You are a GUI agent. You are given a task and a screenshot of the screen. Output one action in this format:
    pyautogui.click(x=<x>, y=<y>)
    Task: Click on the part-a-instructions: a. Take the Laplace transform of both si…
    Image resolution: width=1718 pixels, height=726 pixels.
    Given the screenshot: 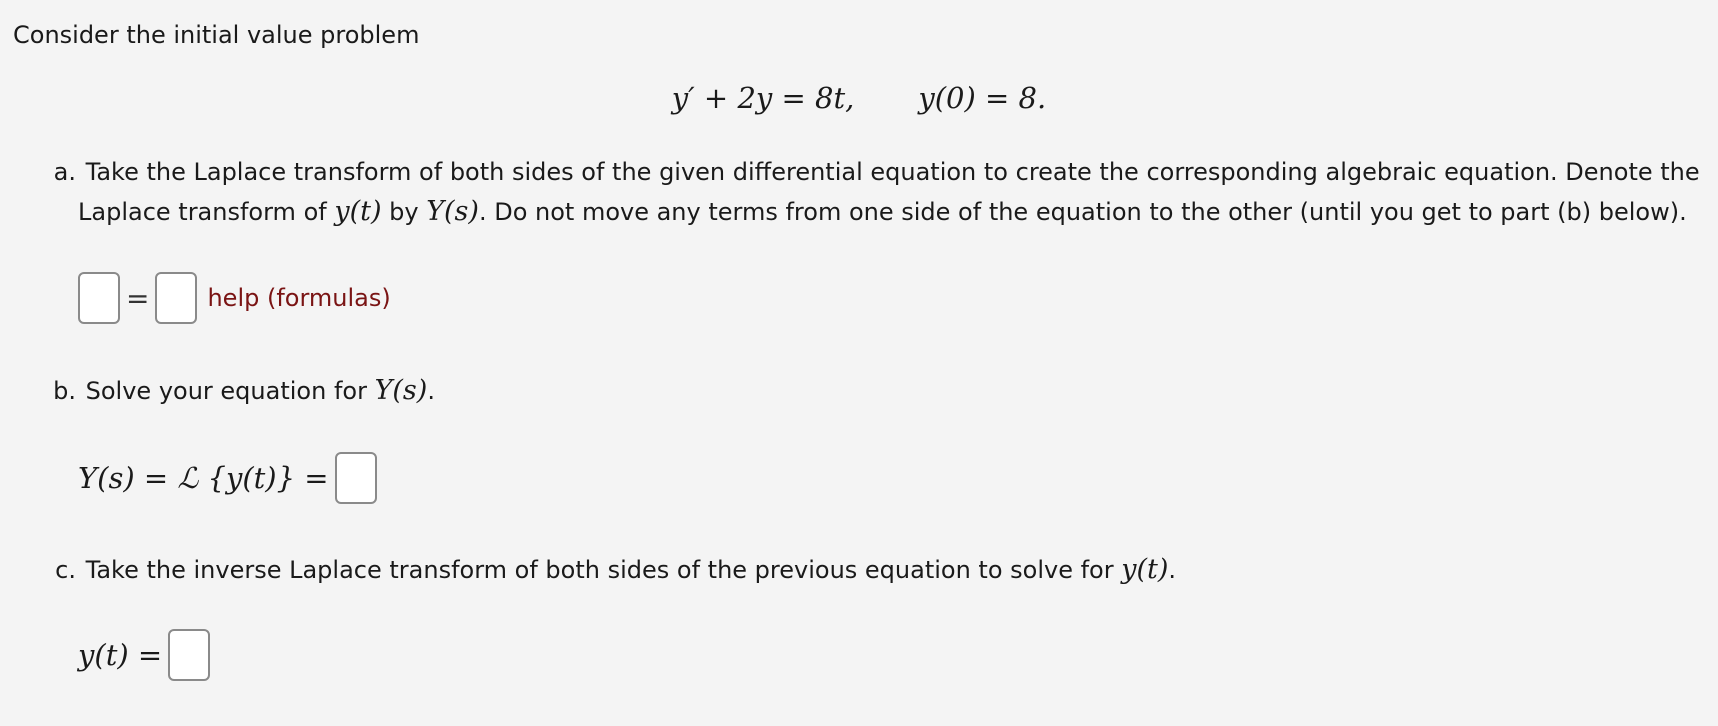 What is the action you would take?
    pyautogui.click(x=883, y=192)
    